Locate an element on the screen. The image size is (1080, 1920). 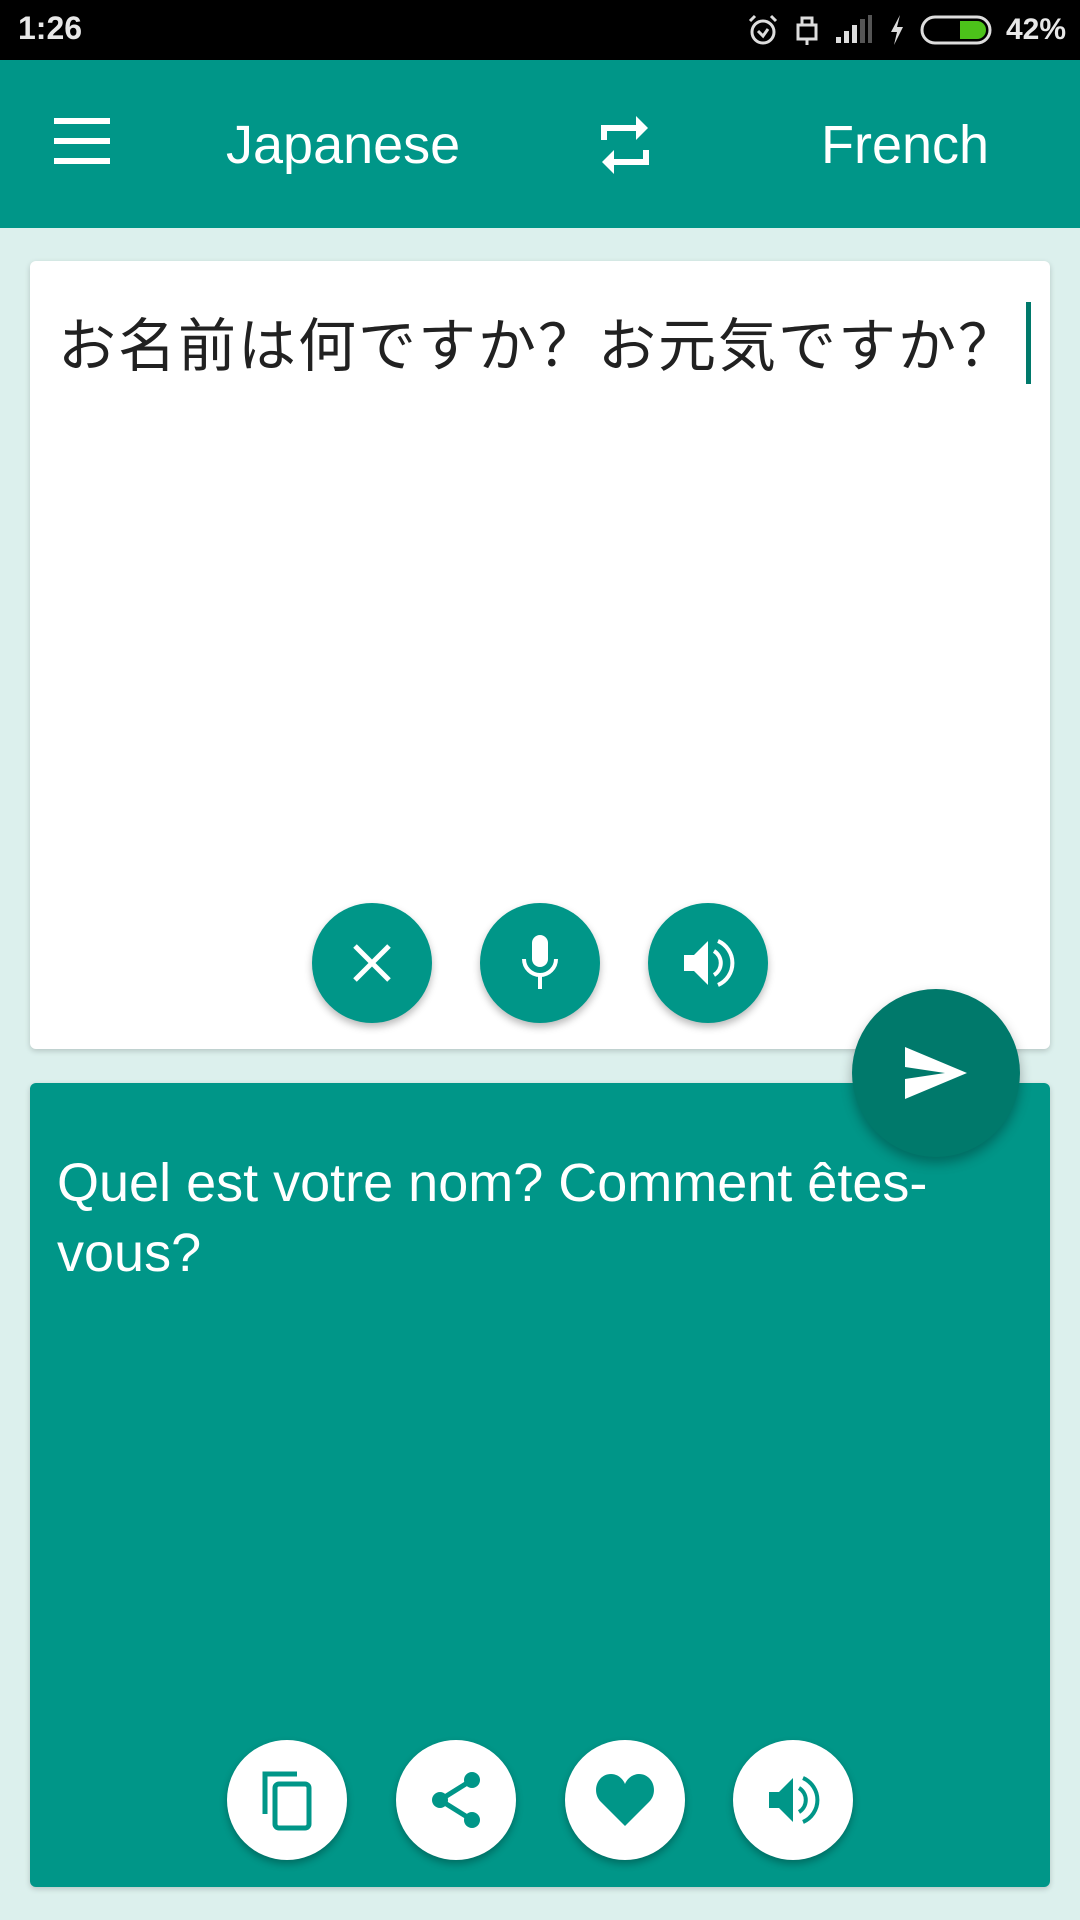
source-language-selector: Japanese is located at coordinates (343, 145).